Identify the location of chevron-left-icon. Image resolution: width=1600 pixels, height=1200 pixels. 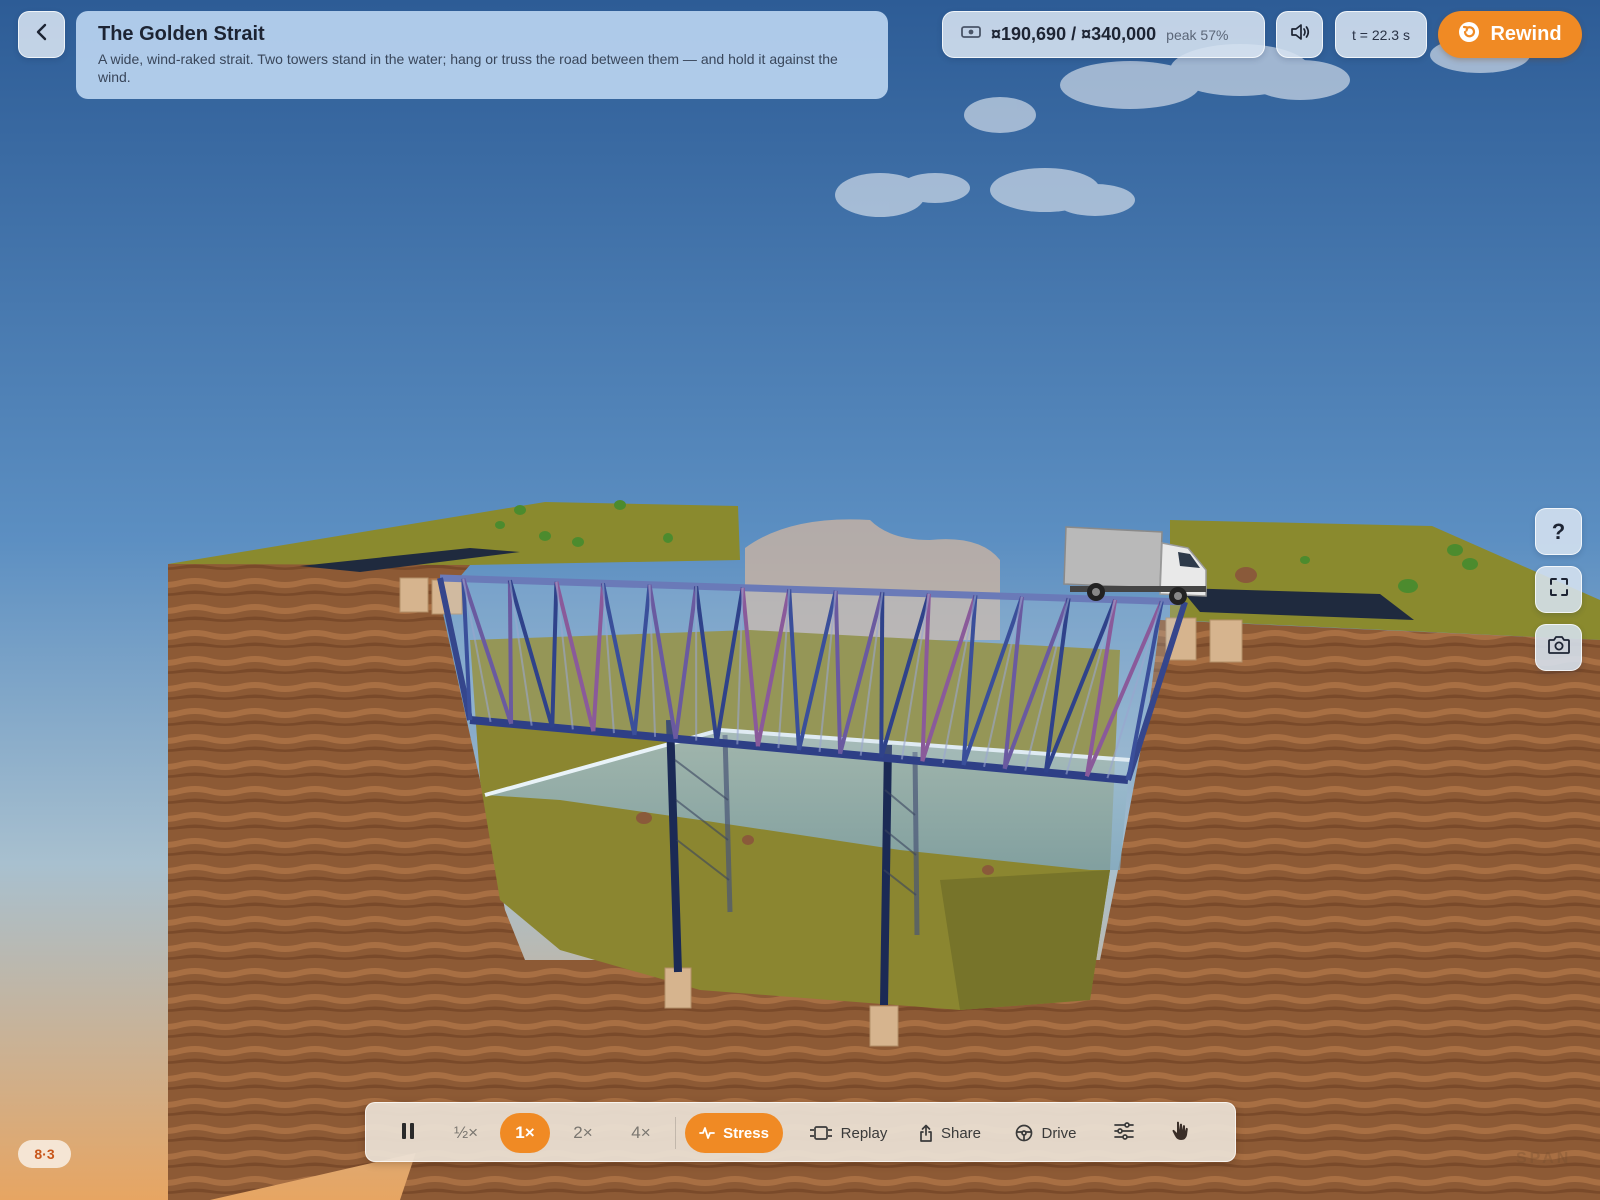
(42, 34).